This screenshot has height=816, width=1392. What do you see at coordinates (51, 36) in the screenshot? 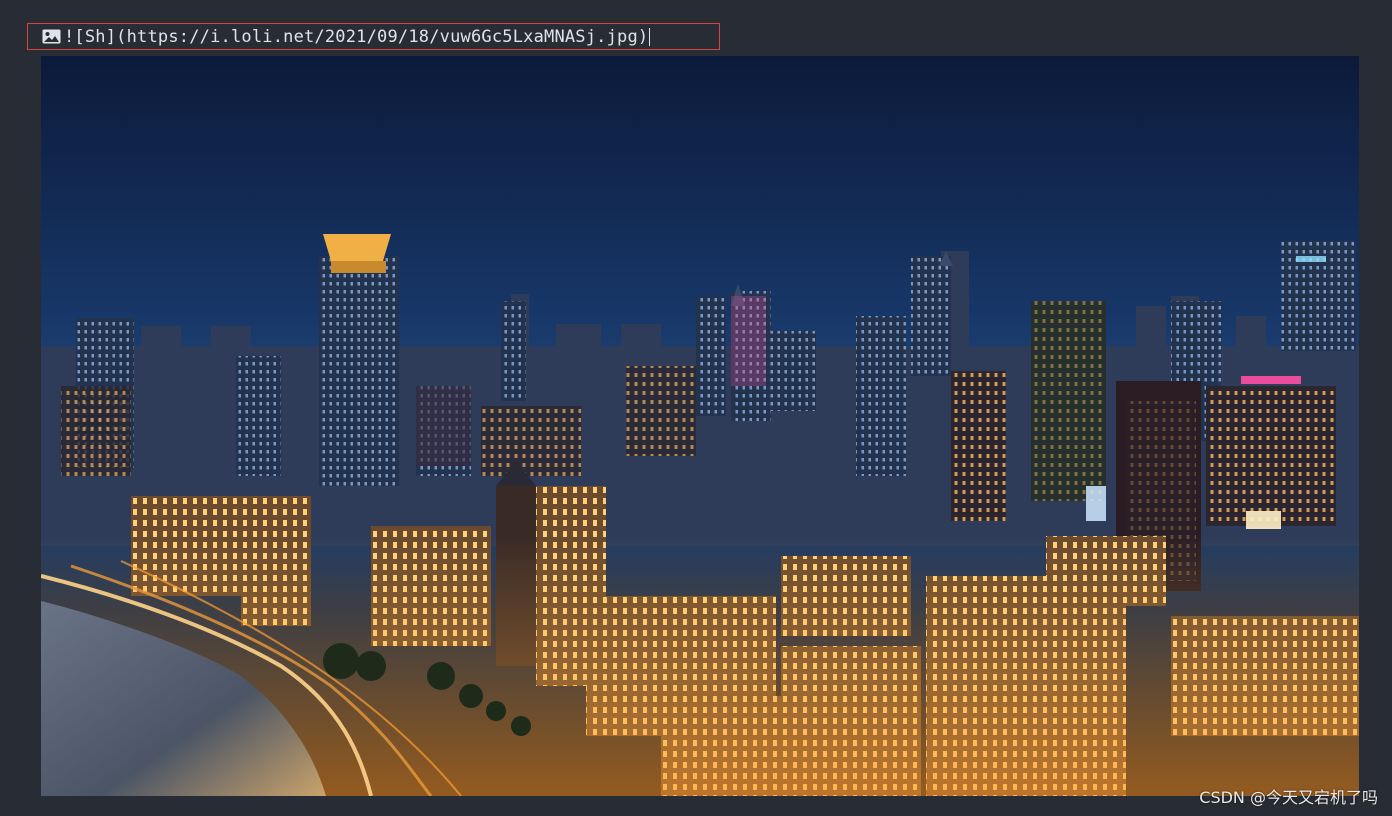
I see `image-icon` at bounding box center [51, 36].